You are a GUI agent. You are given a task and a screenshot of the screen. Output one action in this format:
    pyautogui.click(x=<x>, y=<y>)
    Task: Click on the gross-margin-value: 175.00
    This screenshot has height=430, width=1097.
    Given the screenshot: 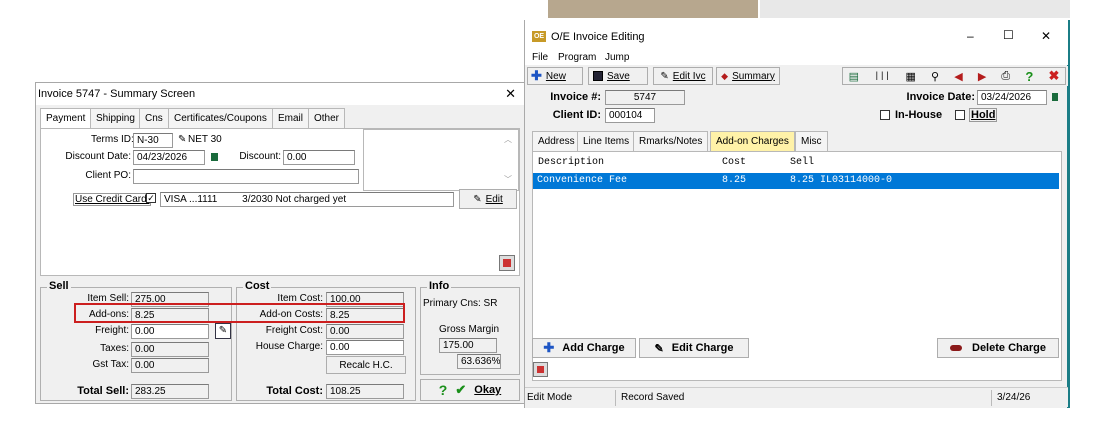 What is the action you would take?
    pyautogui.click(x=468, y=345)
    